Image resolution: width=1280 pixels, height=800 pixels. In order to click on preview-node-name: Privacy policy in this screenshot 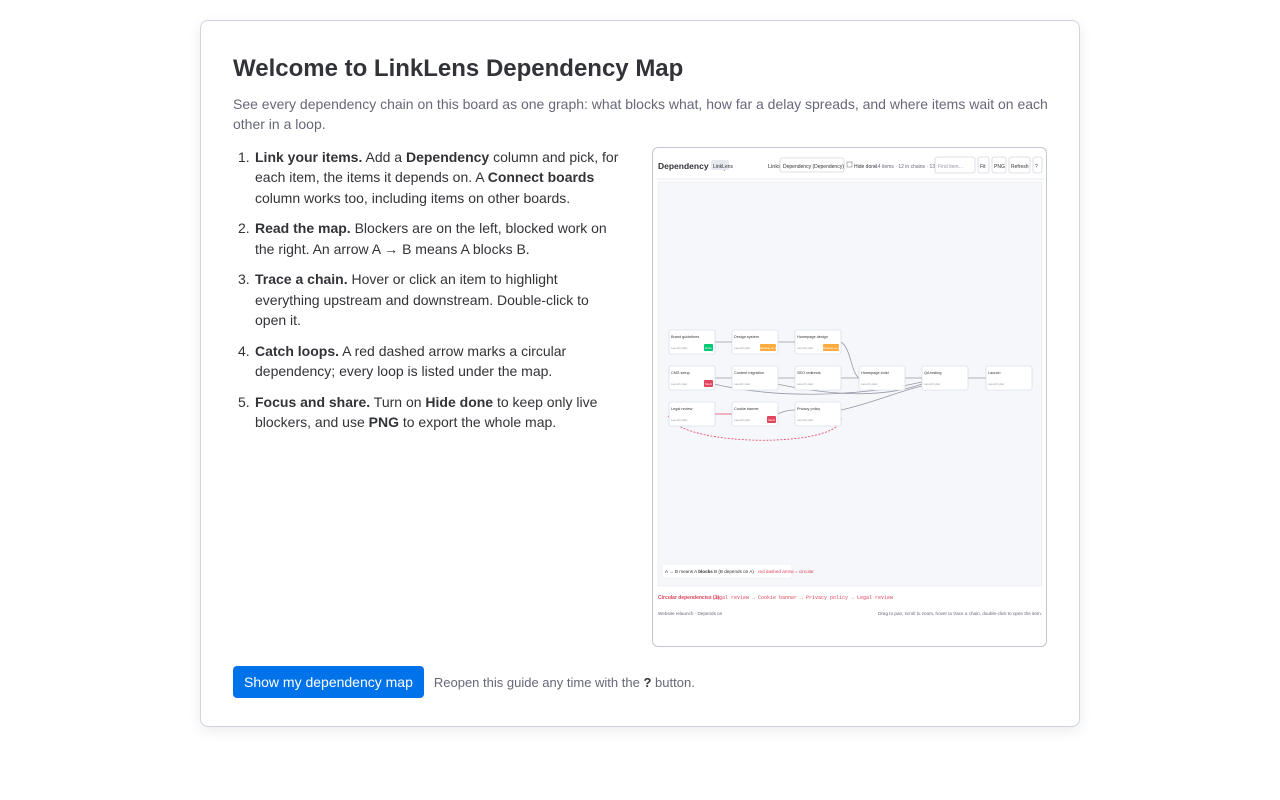, I will do `click(808, 409)`.